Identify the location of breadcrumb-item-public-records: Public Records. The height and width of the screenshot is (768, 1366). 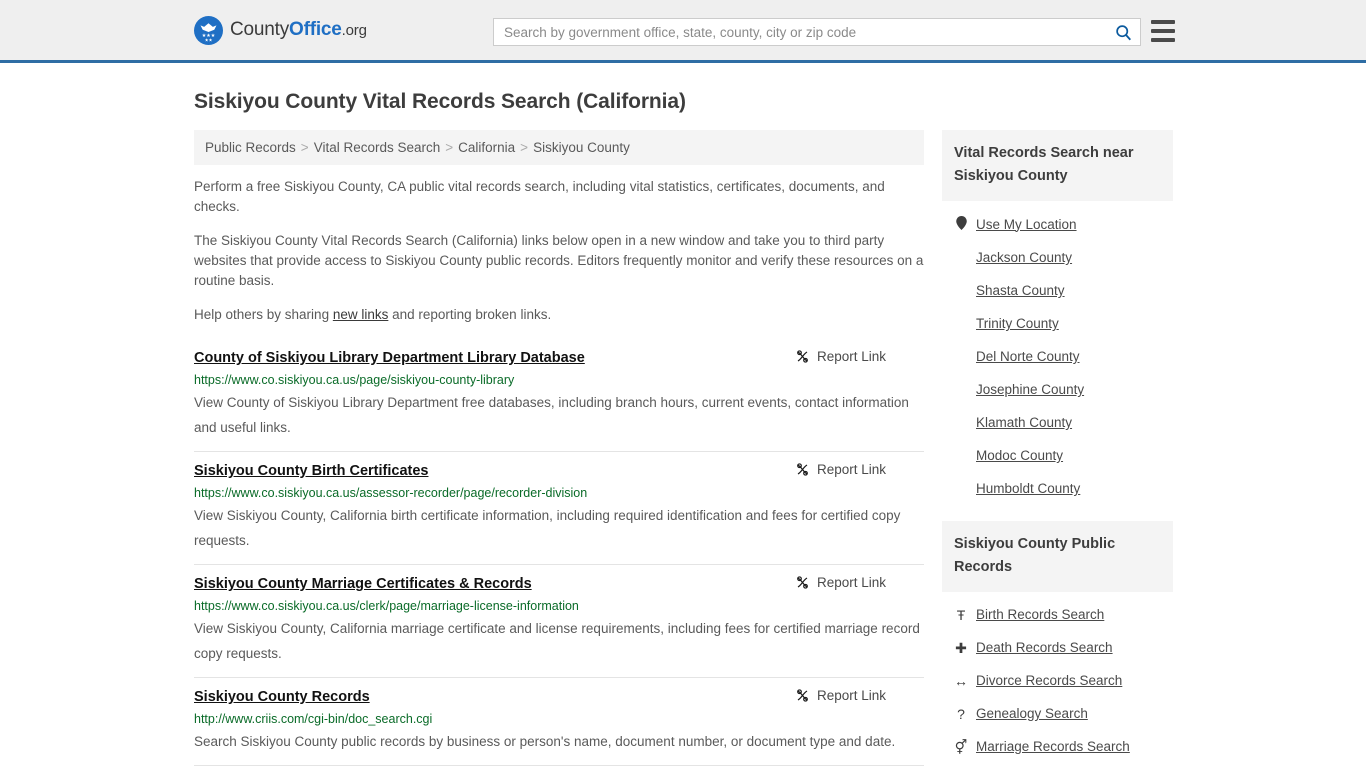
(250, 147).